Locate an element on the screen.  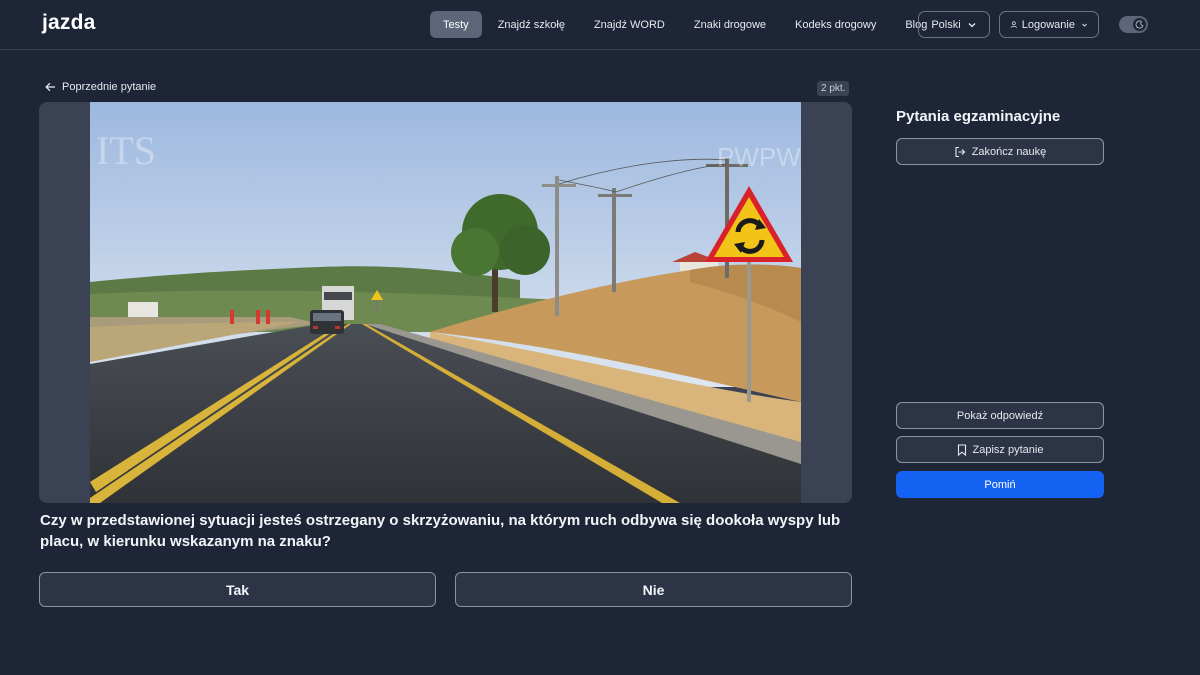
sidebar-title: Pytania egzaminacyjne is located at coordinates (978, 116).